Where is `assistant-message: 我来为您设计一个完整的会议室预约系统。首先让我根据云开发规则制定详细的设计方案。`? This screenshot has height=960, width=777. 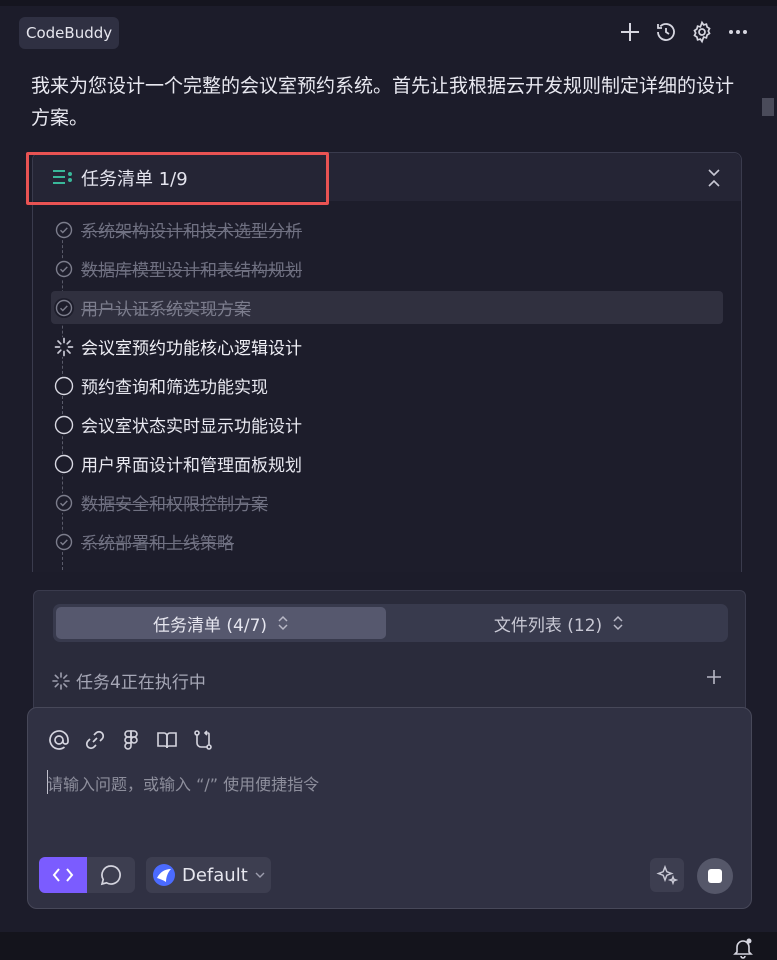 assistant-message: 我来为您设计一个完整的会议室预约系统。首先让我根据云开发规则制定详细的设计方案。 is located at coordinates (383, 102).